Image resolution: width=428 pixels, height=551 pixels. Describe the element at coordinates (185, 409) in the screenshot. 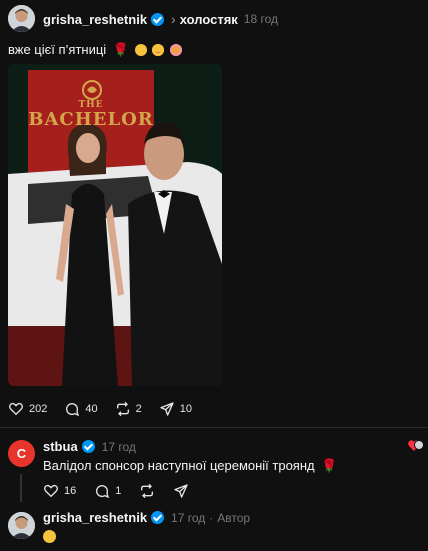

I see `share-count: 10` at that location.